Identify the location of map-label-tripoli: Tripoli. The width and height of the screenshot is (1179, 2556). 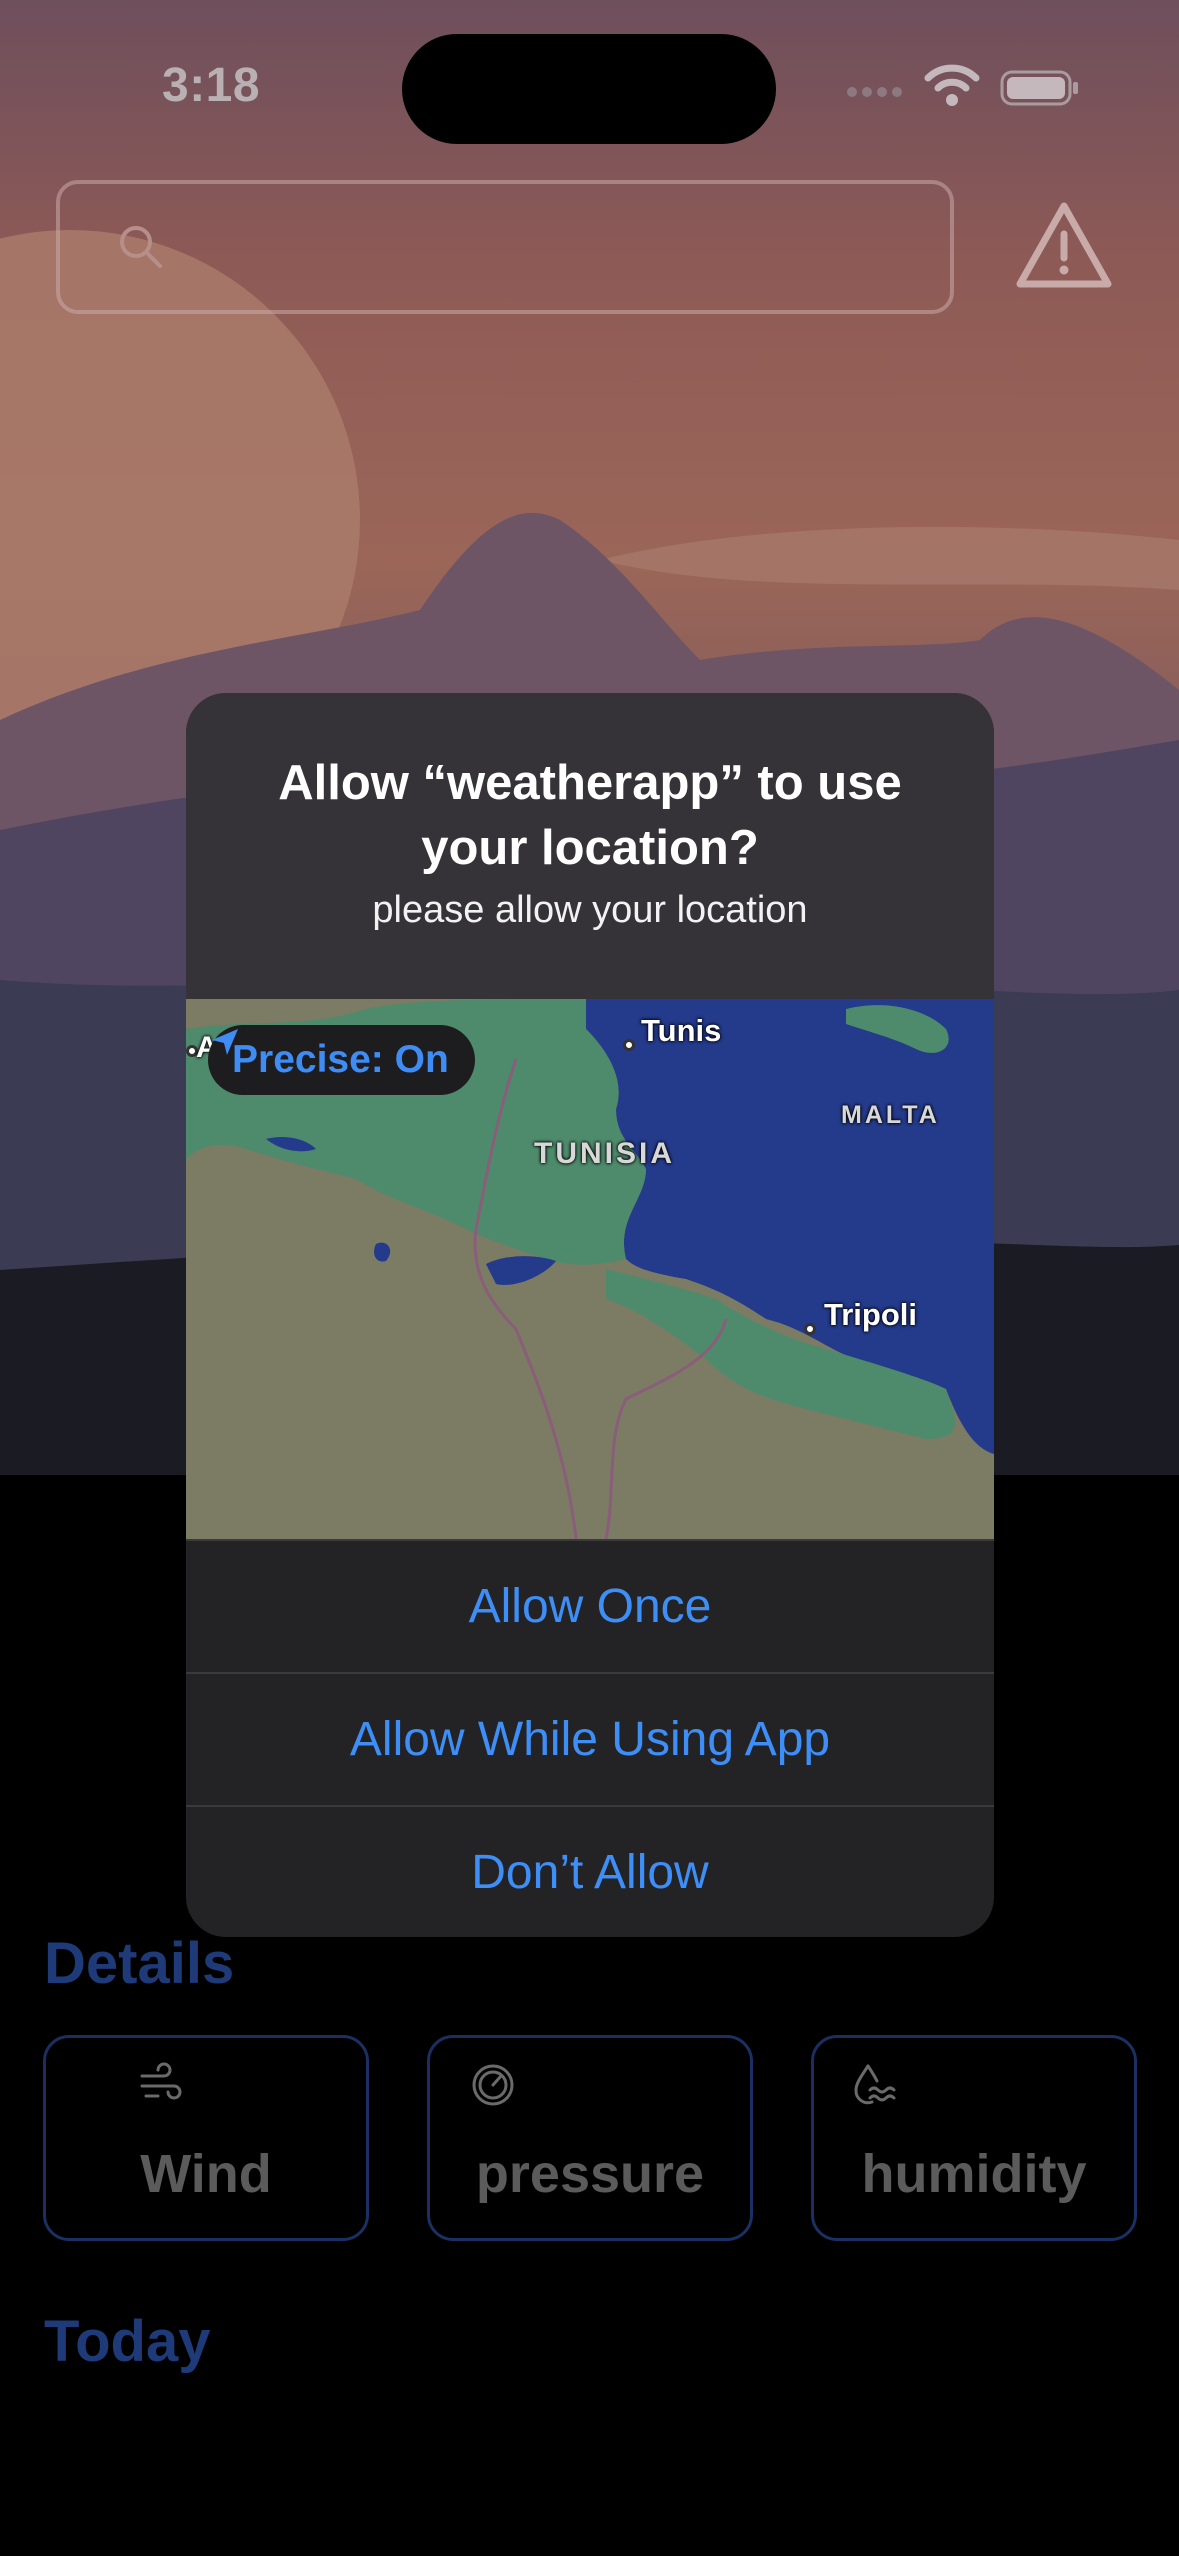
(870, 1314).